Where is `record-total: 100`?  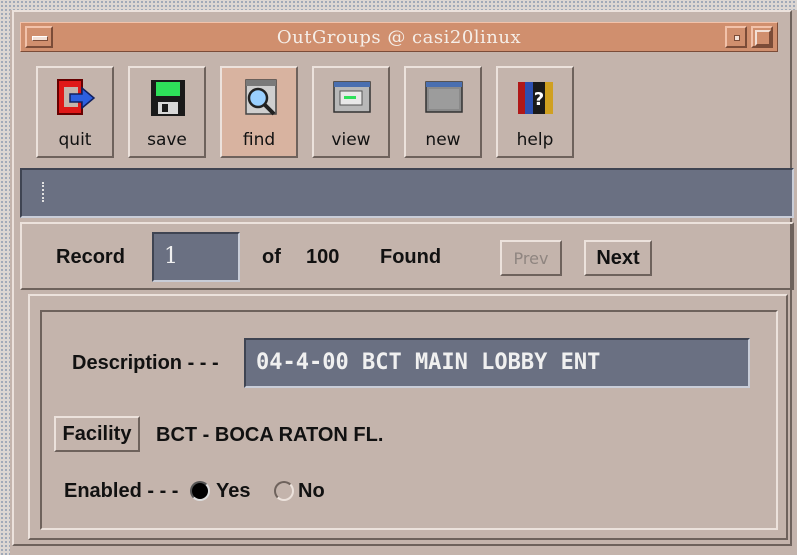 record-total: 100 is located at coordinates (323, 257).